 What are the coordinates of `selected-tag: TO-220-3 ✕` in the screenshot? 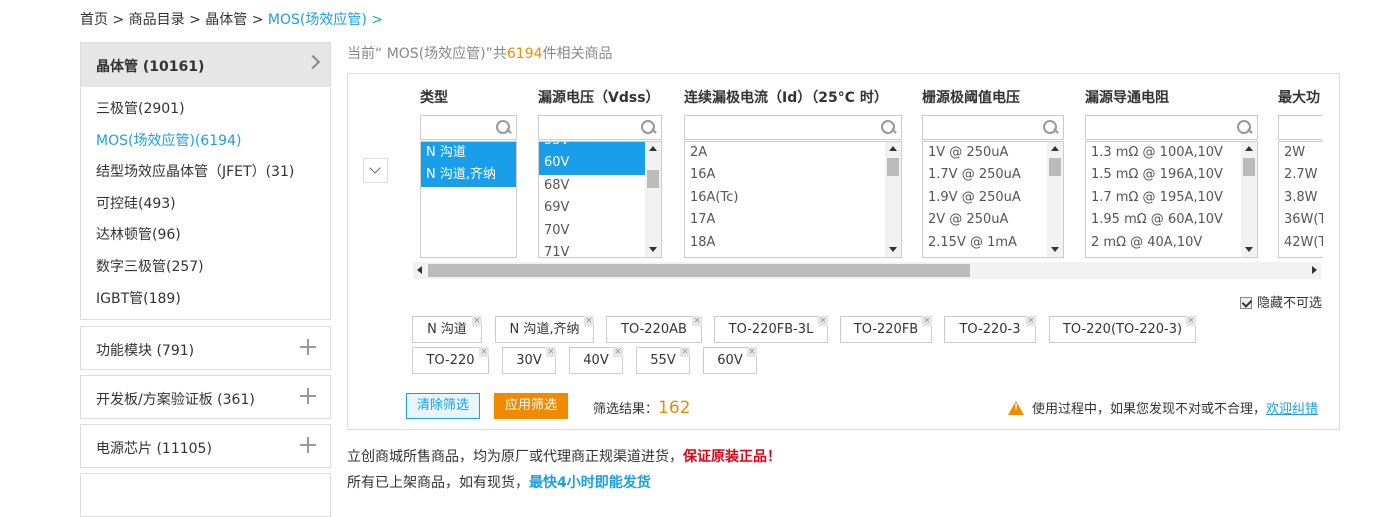 It's located at (990, 329).